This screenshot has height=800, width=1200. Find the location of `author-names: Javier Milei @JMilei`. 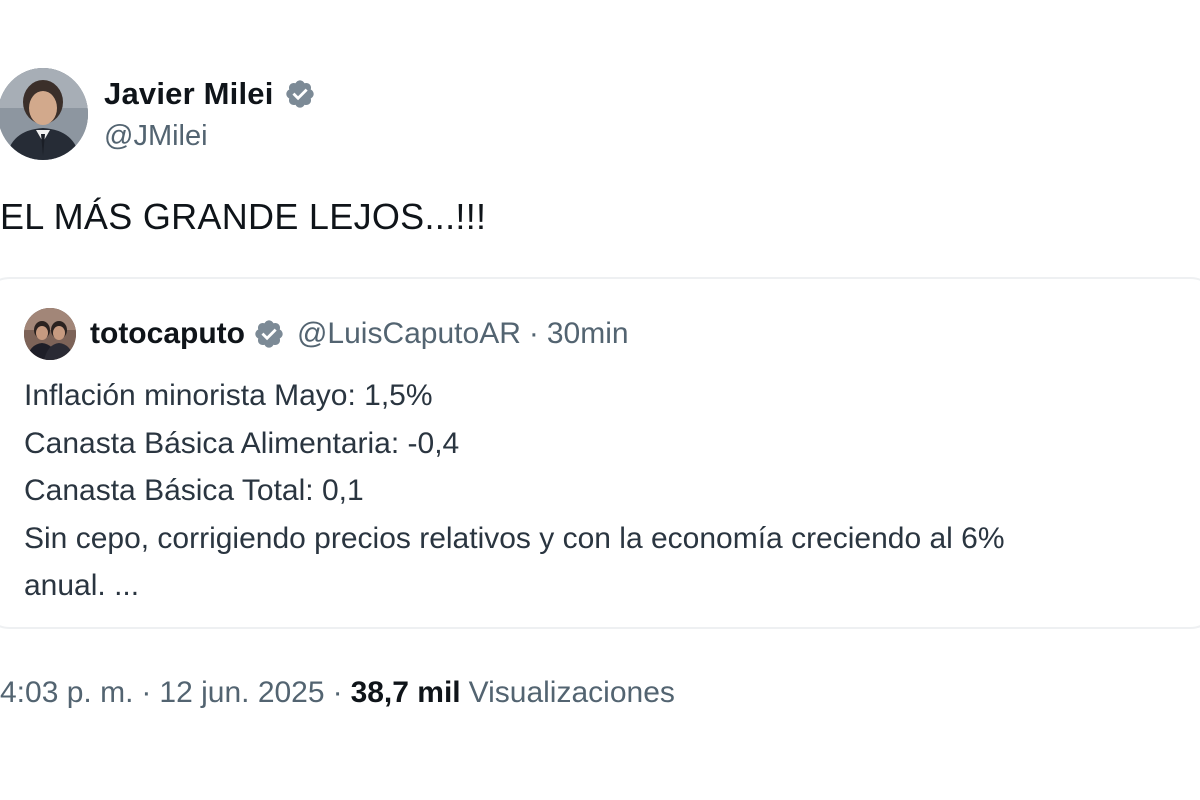

author-names: Javier Milei @JMilei is located at coordinates (210, 112).